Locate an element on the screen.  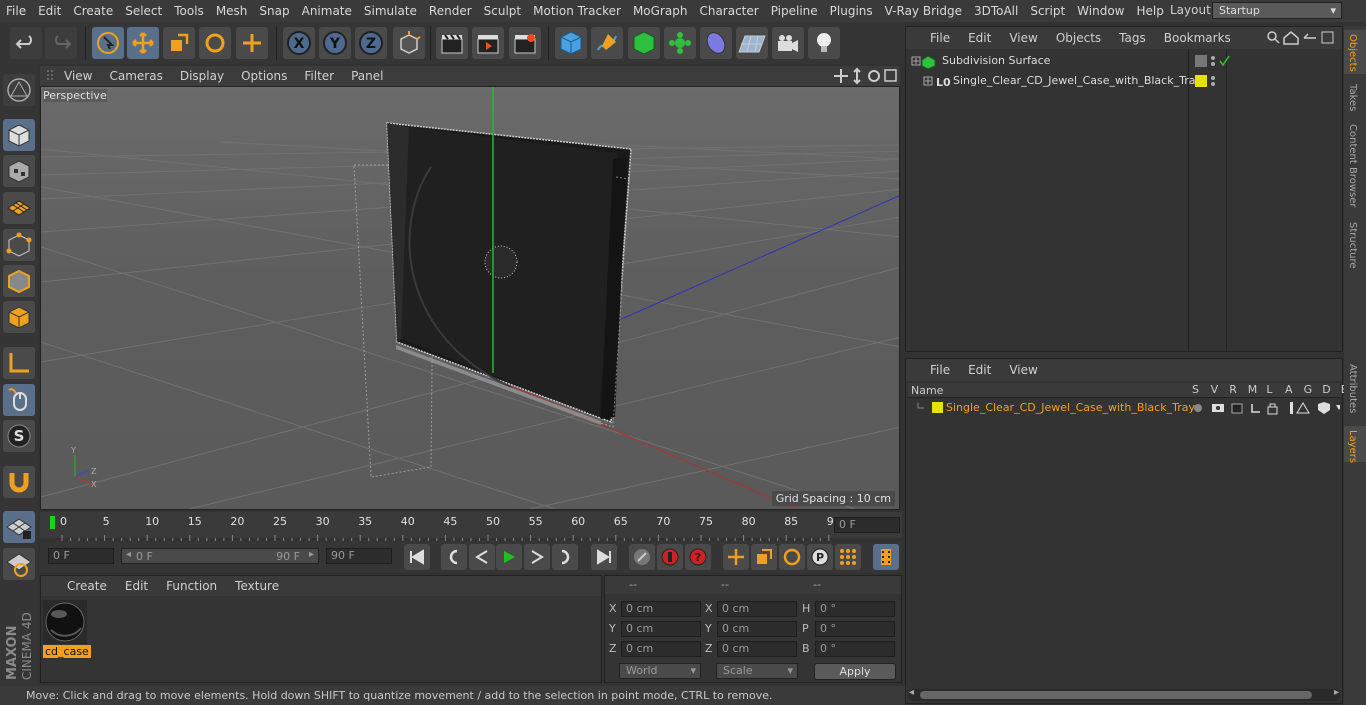
tab-objects: Objects is located at coordinates (1352, 53).